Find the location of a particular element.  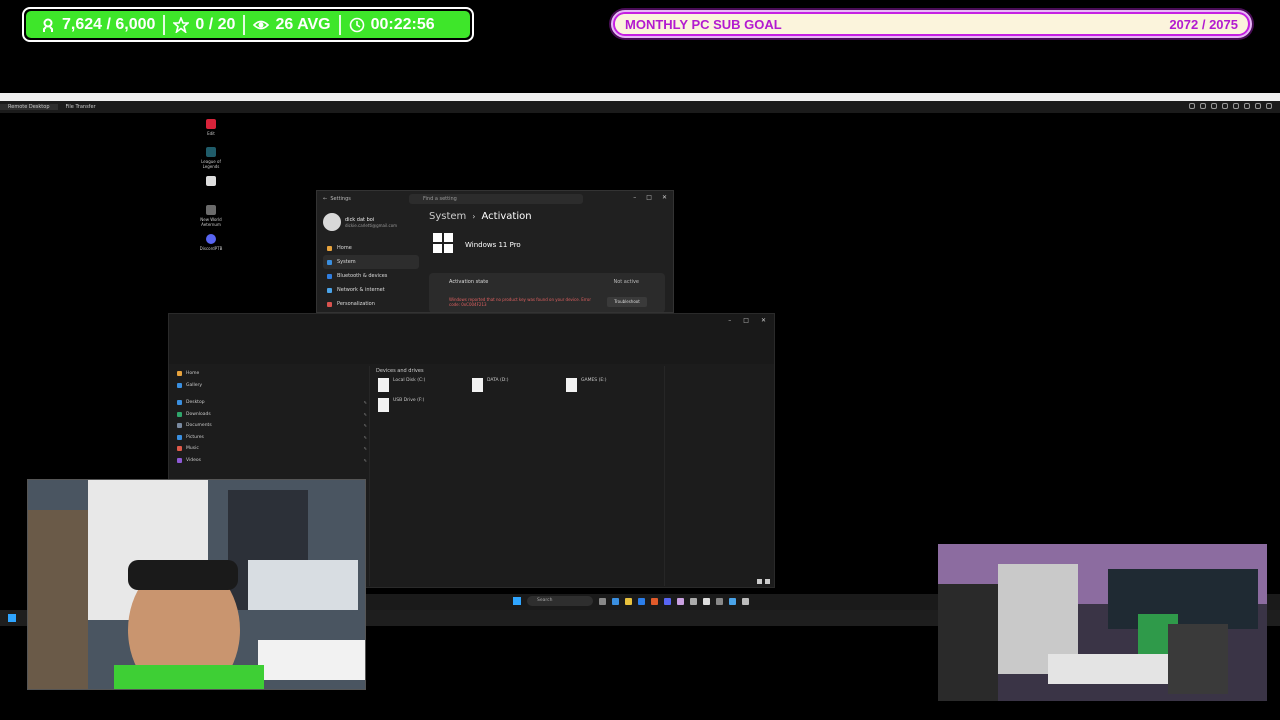

folder-icon is located at coordinates (628, 601).